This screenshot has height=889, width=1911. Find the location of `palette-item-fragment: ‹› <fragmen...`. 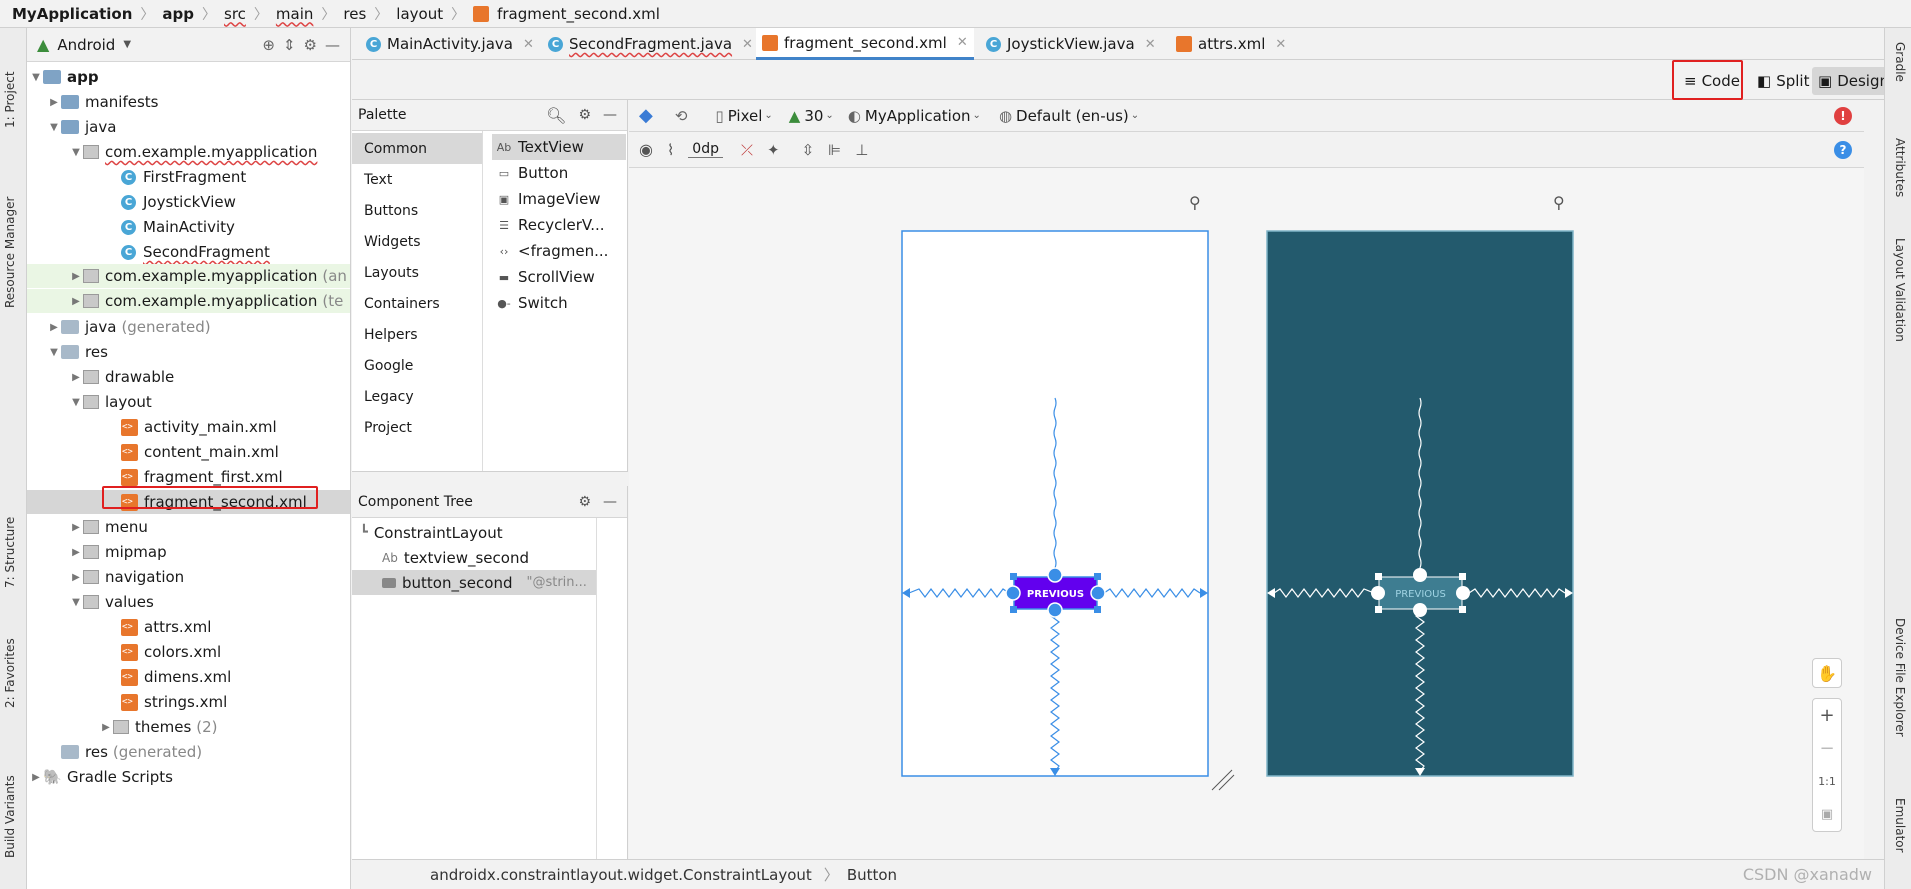

palette-item-fragment: ‹› <fragmen... is located at coordinates (559, 251).